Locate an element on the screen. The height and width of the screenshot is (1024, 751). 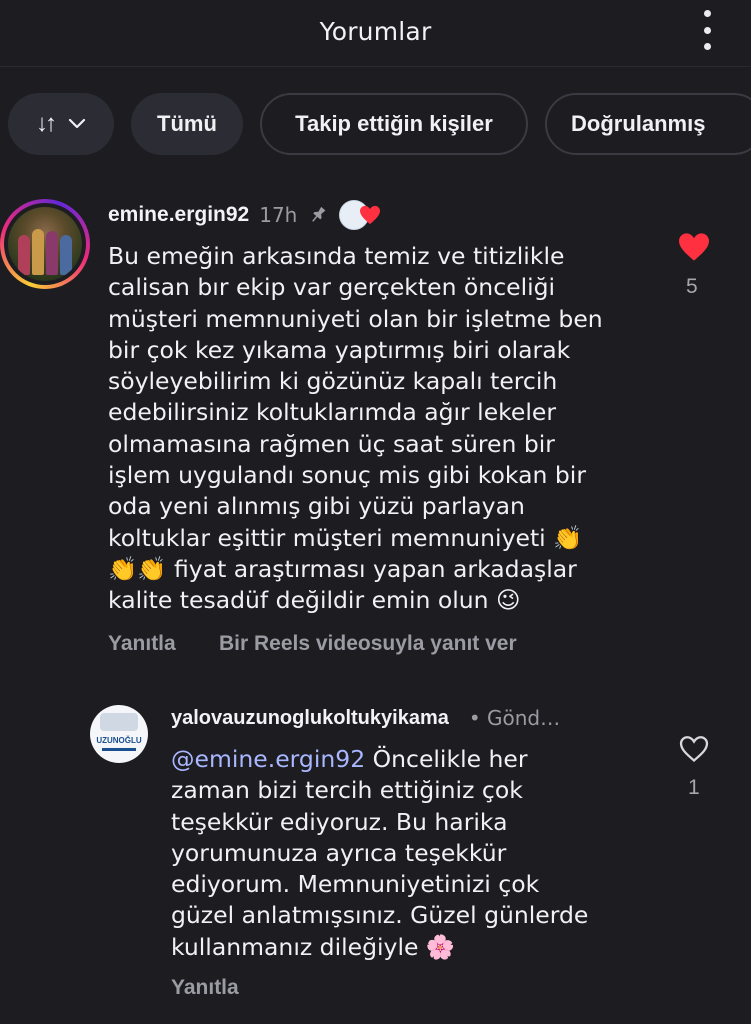
filter-chip-all: Tümü is located at coordinates (187, 124).